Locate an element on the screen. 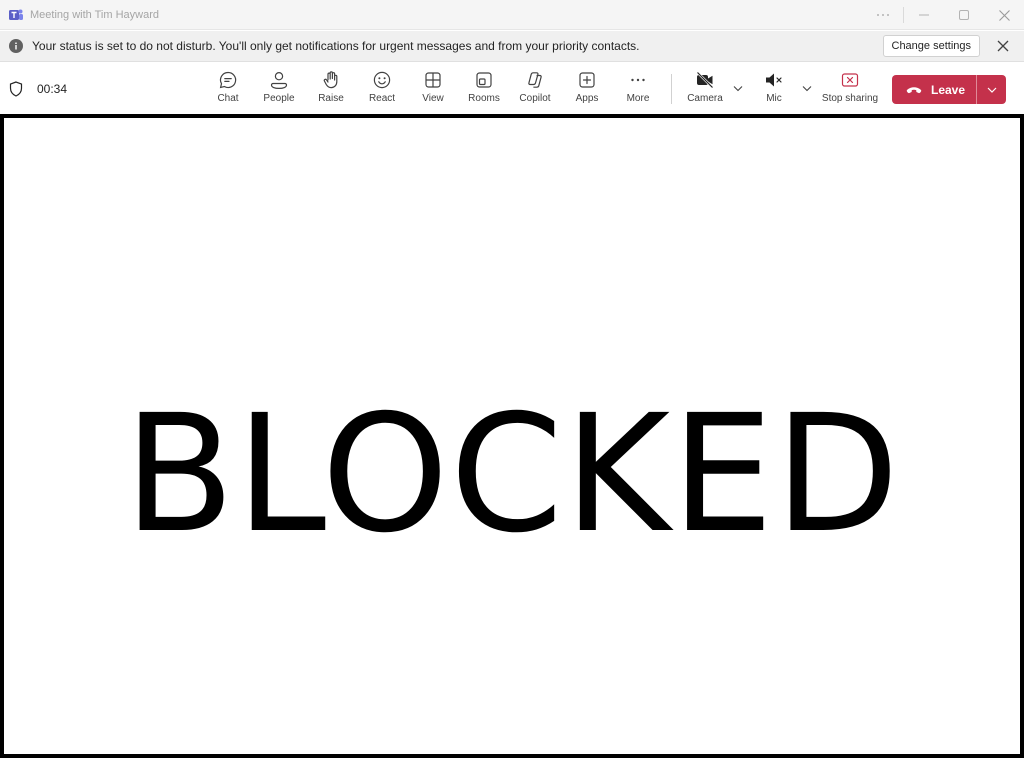 This screenshot has height=758, width=1024. leave-button-group: Leave is located at coordinates (949, 89).